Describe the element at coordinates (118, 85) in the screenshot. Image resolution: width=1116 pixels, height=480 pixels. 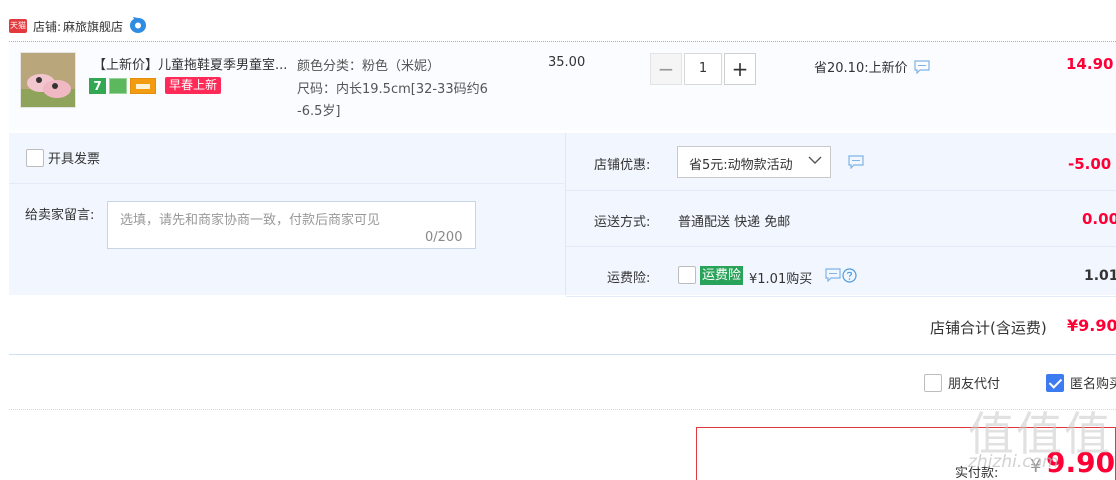
I see `shoe-service-icon` at that location.